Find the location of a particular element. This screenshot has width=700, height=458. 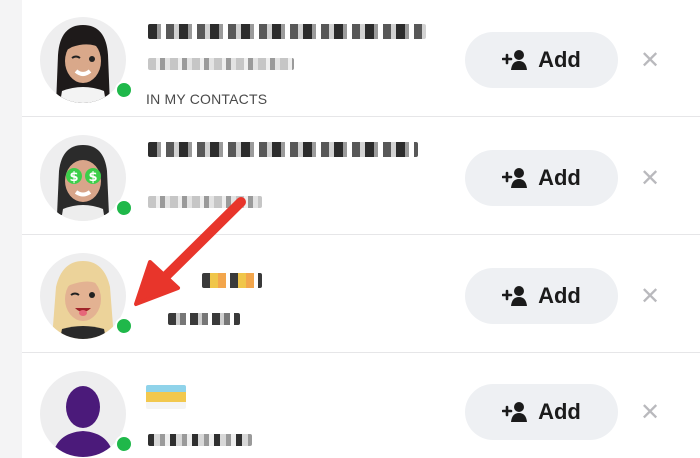

in-my-contacts-label: IN MY CONTACTS is located at coordinates (207, 99).